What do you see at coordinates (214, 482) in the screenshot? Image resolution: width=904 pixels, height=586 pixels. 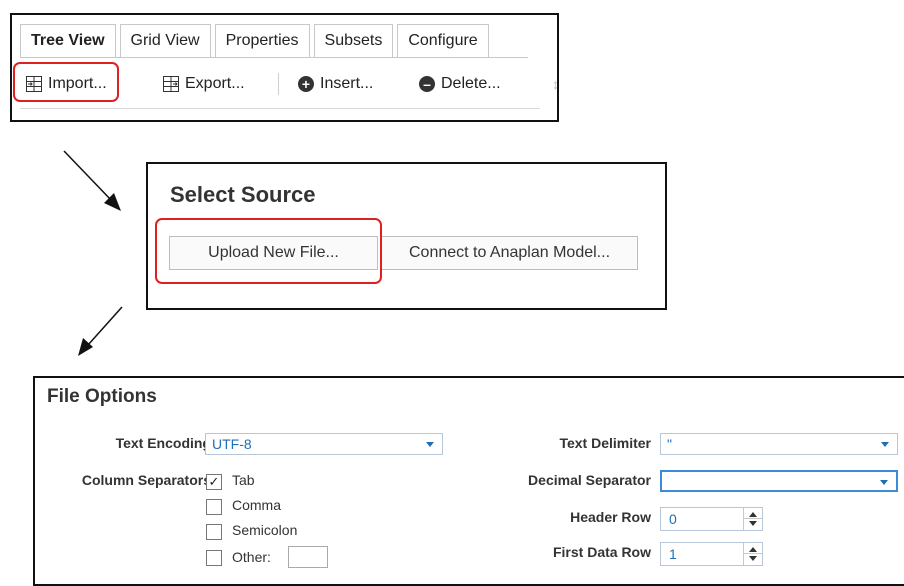 I see `tab-checkbox: ✓` at bounding box center [214, 482].